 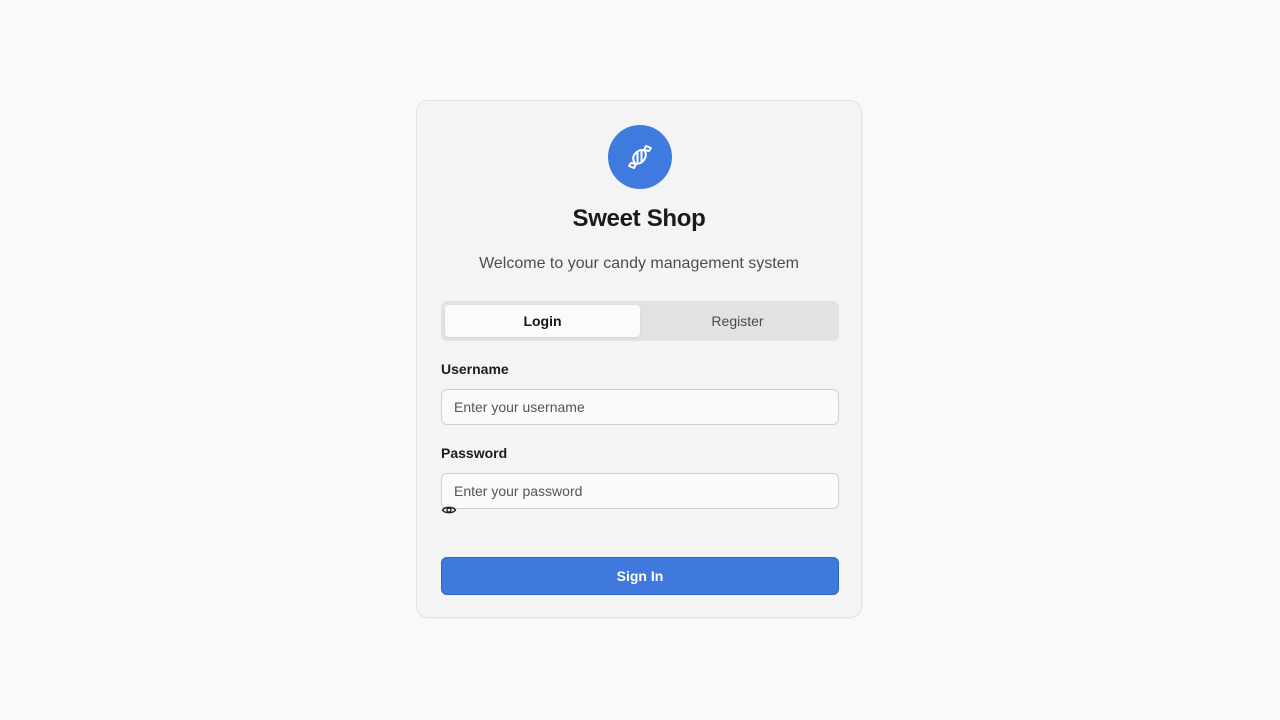 I want to click on logo-badge, so click(x=640, y=157).